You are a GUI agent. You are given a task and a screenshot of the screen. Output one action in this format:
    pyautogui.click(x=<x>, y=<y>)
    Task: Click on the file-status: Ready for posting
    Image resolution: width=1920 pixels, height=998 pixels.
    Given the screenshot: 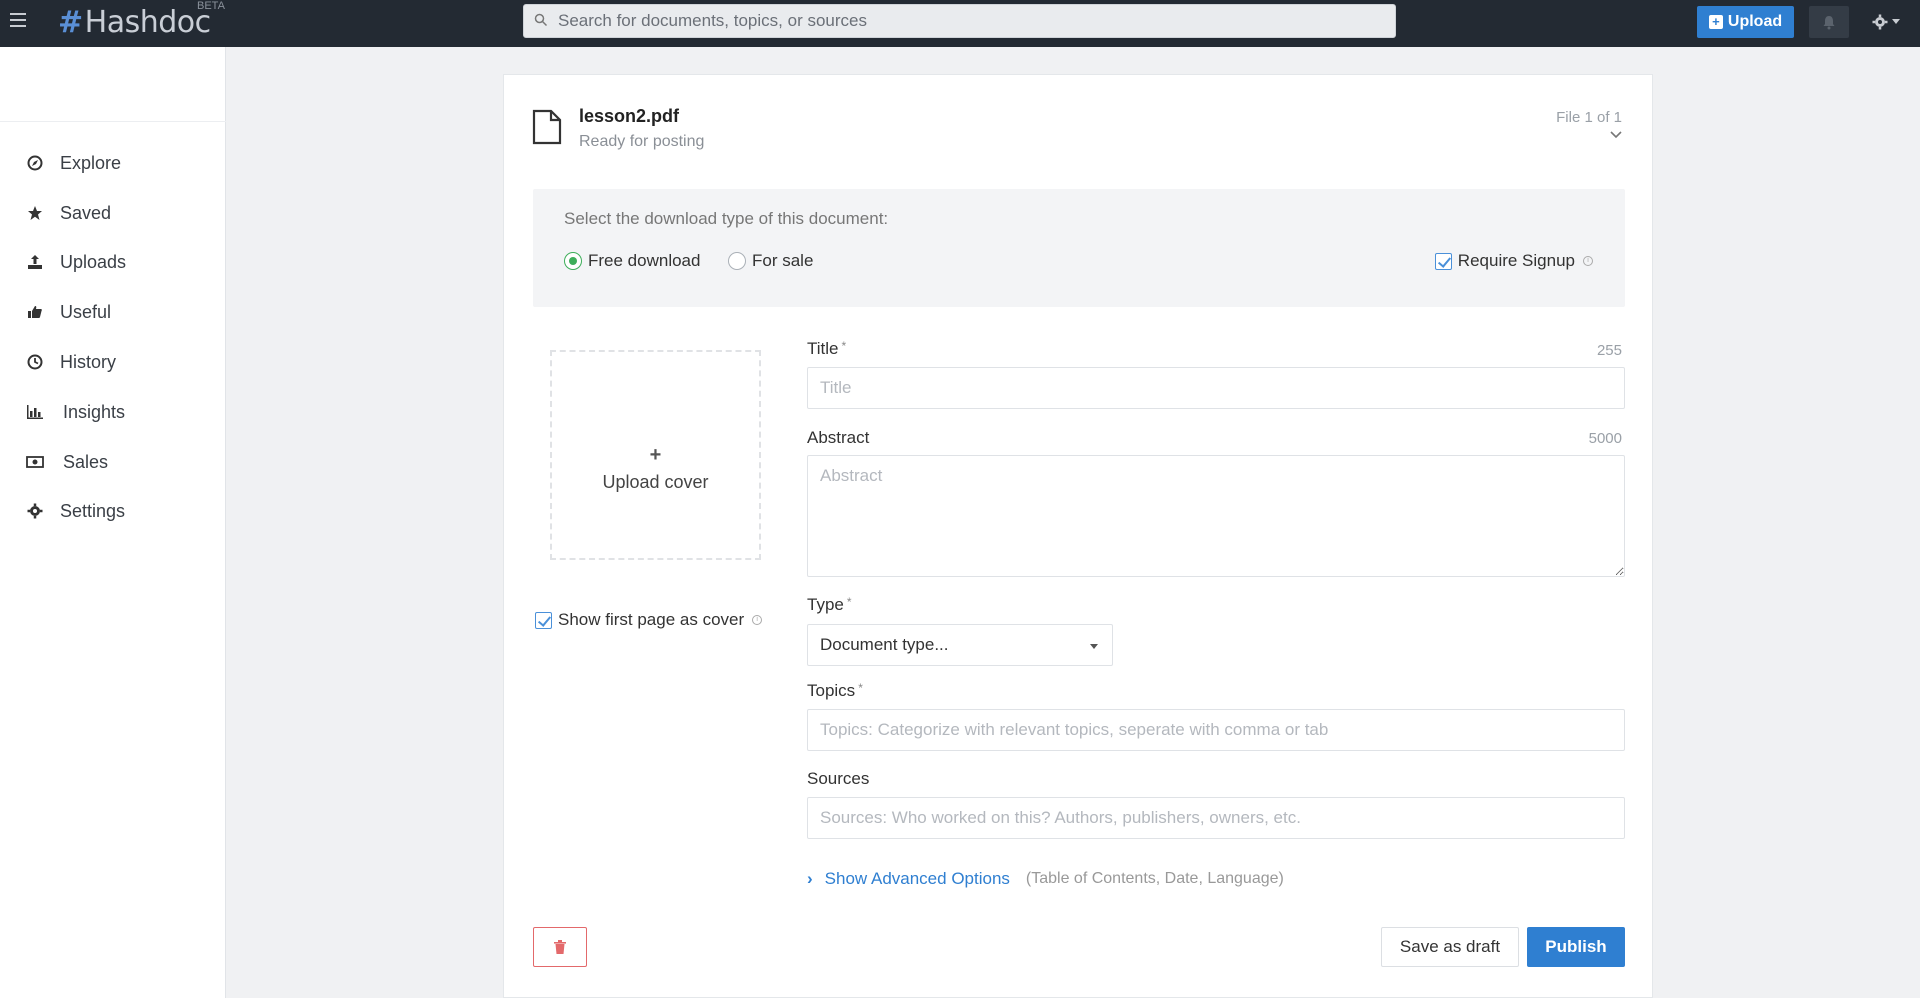 What is the action you would take?
    pyautogui.click(x=642, y=141)
    